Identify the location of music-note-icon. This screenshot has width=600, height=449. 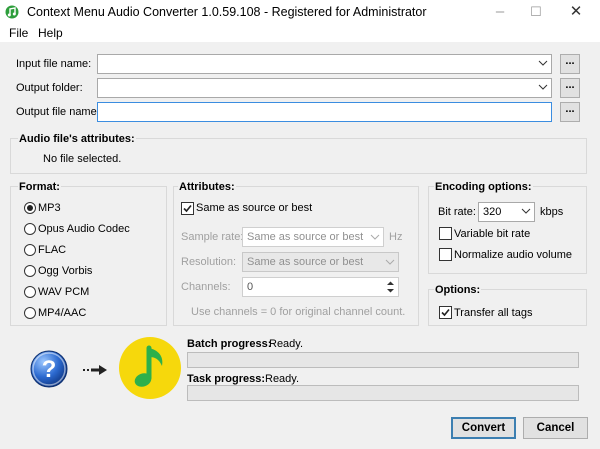
(150, 368).